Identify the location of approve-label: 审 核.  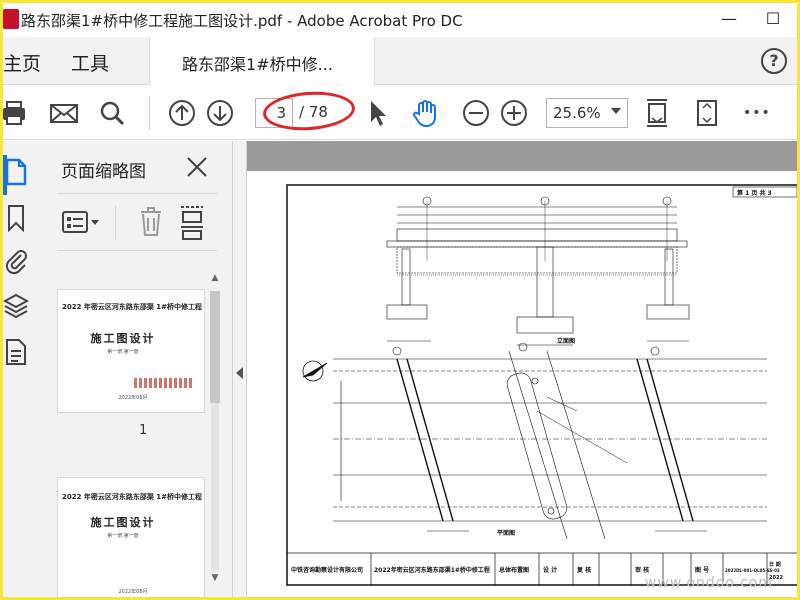
(642, 570).